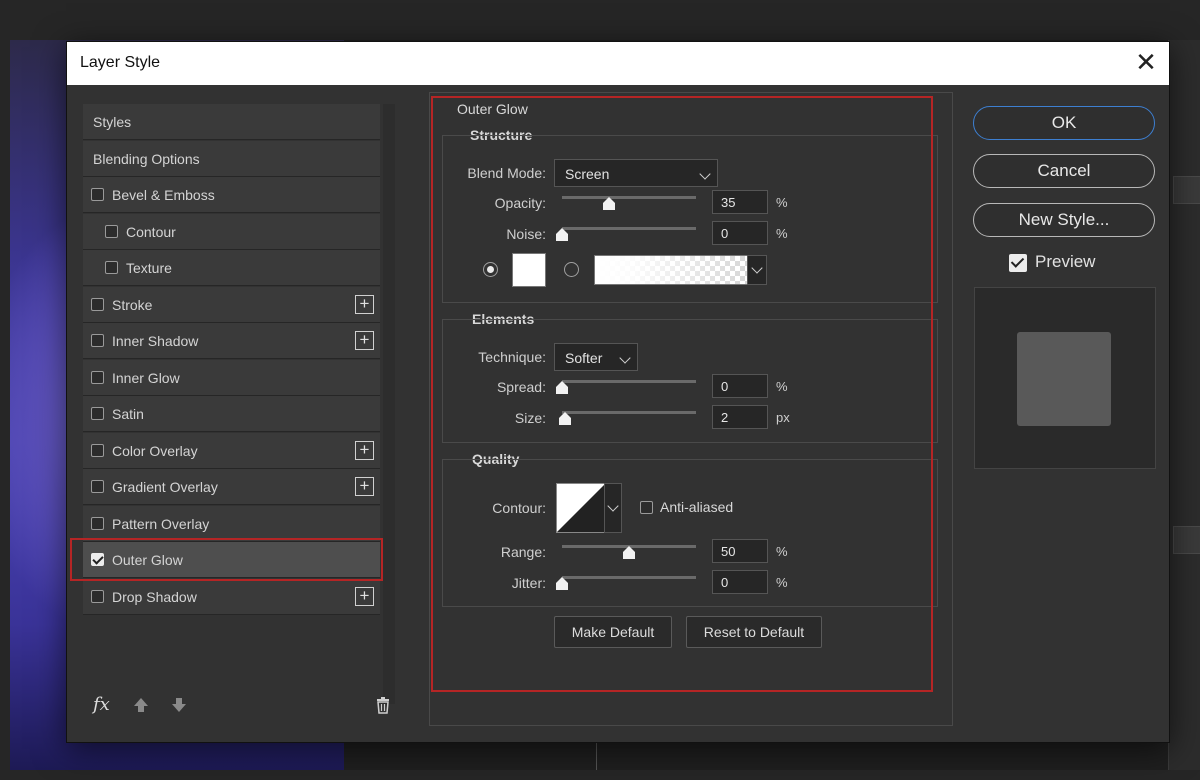 This screenshot has height=780, width=1200. I want to click on style-item-outer-glow: Outer Glow, so click(231, 560).